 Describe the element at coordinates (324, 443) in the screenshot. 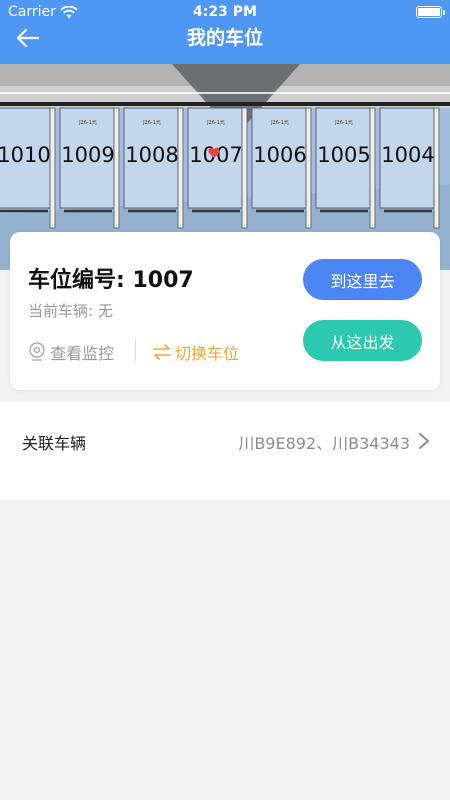

I see `related-vehicles-value: 川B9E892、川B34343` at that location.